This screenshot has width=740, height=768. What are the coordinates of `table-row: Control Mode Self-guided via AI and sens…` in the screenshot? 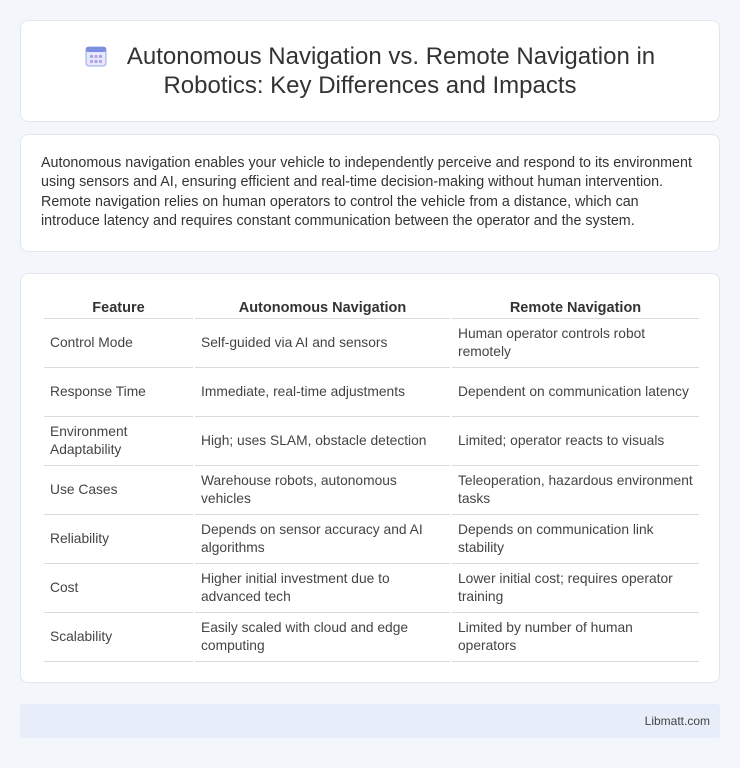 It's located at (371, 343).